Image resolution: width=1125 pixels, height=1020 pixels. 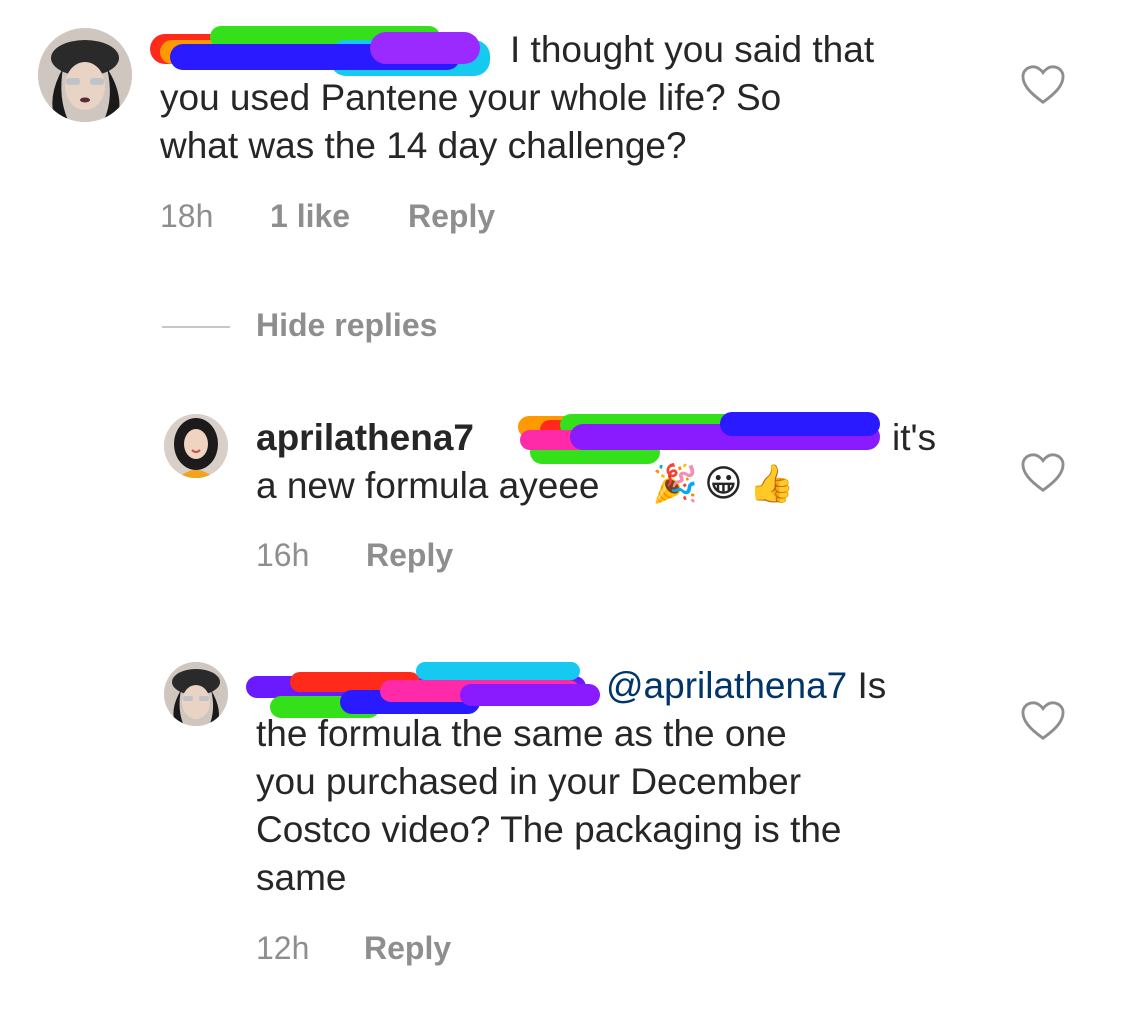 What do you see at coordinates (471, 97) in the screenshot?
I see `comment-text-line2: you used Pantene your whole life? So` at bounding box center [471, 97].